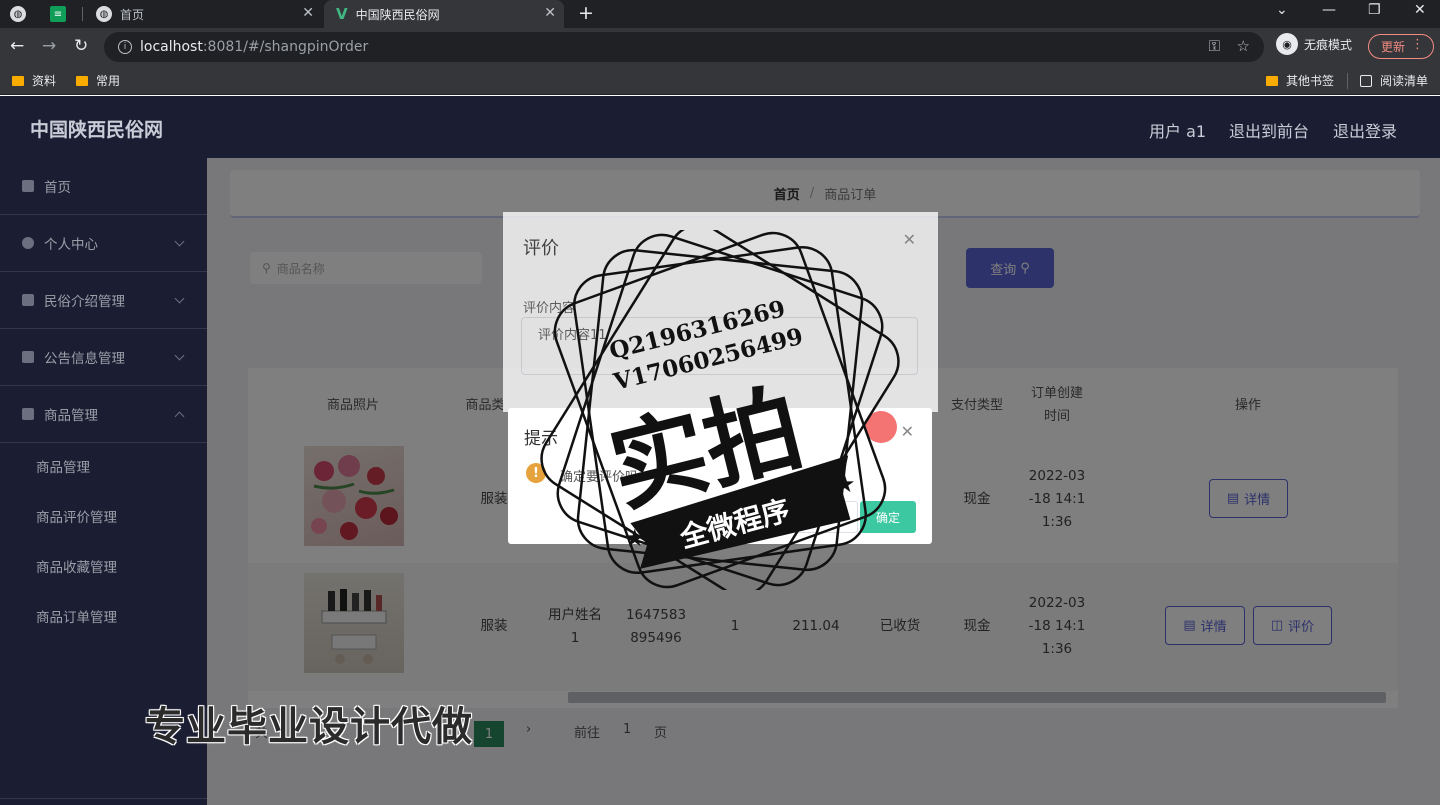 The width and height of the screenshot is (1440, 805). I want to click on forward-button: →, so click(49, 46).